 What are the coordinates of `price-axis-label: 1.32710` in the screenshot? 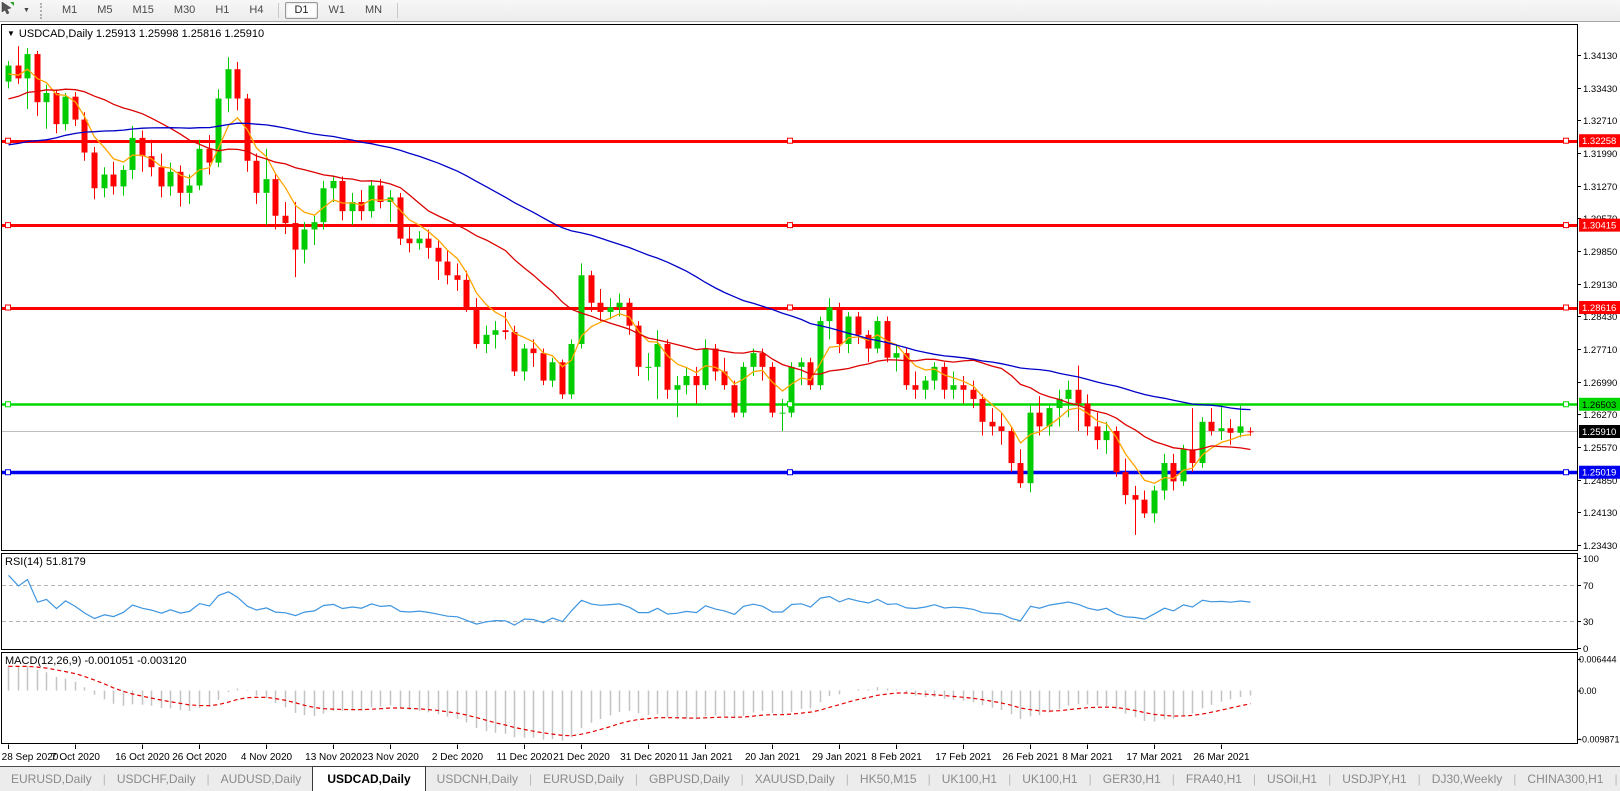 It's located at (1600, 121).